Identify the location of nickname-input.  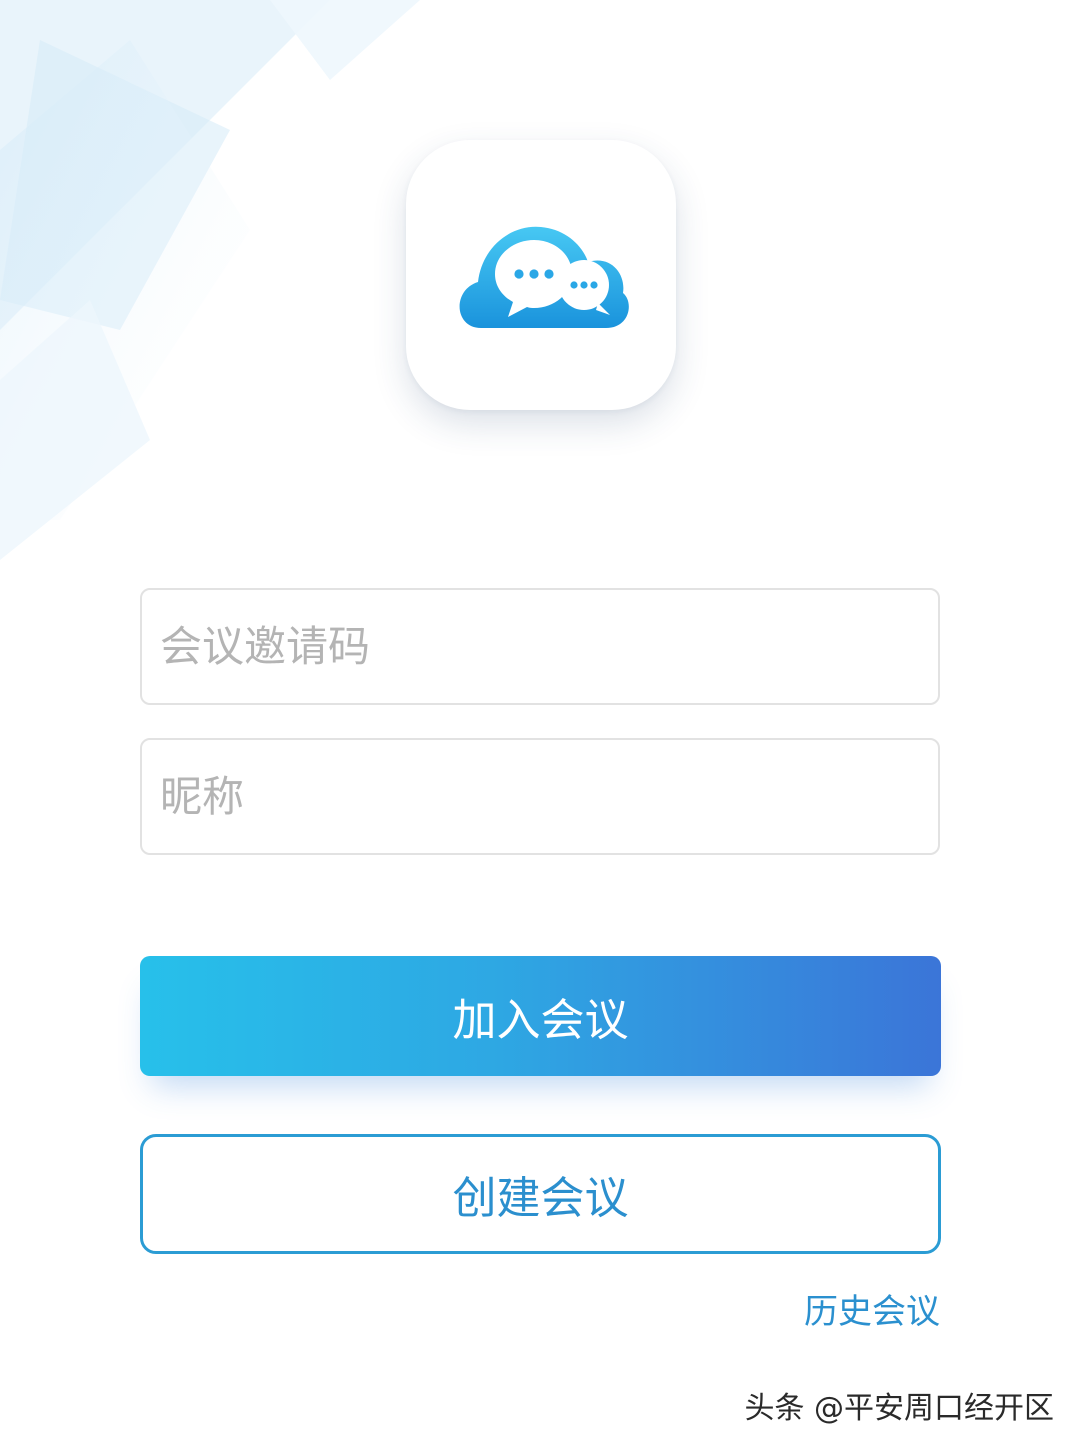
(540, 796).